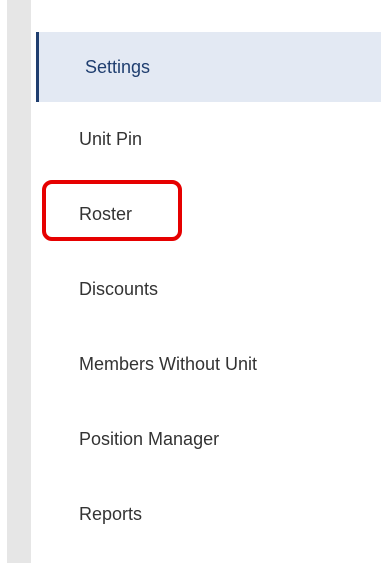 This screenshot has width=385, height=563. Describe the element at coordinates (208, 139) in the screenshot. I see `sidebar-item-unit-pin: Unit Pin` at that location.